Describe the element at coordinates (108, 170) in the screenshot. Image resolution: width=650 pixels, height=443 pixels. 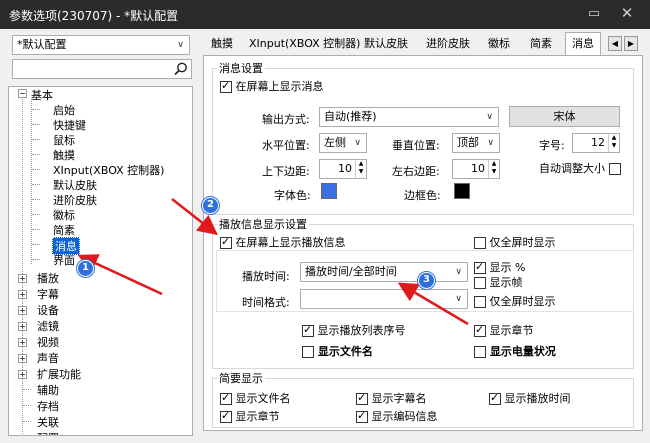
I see `tree-item-xinput: XInput(XBOX 控制器)` at that location.